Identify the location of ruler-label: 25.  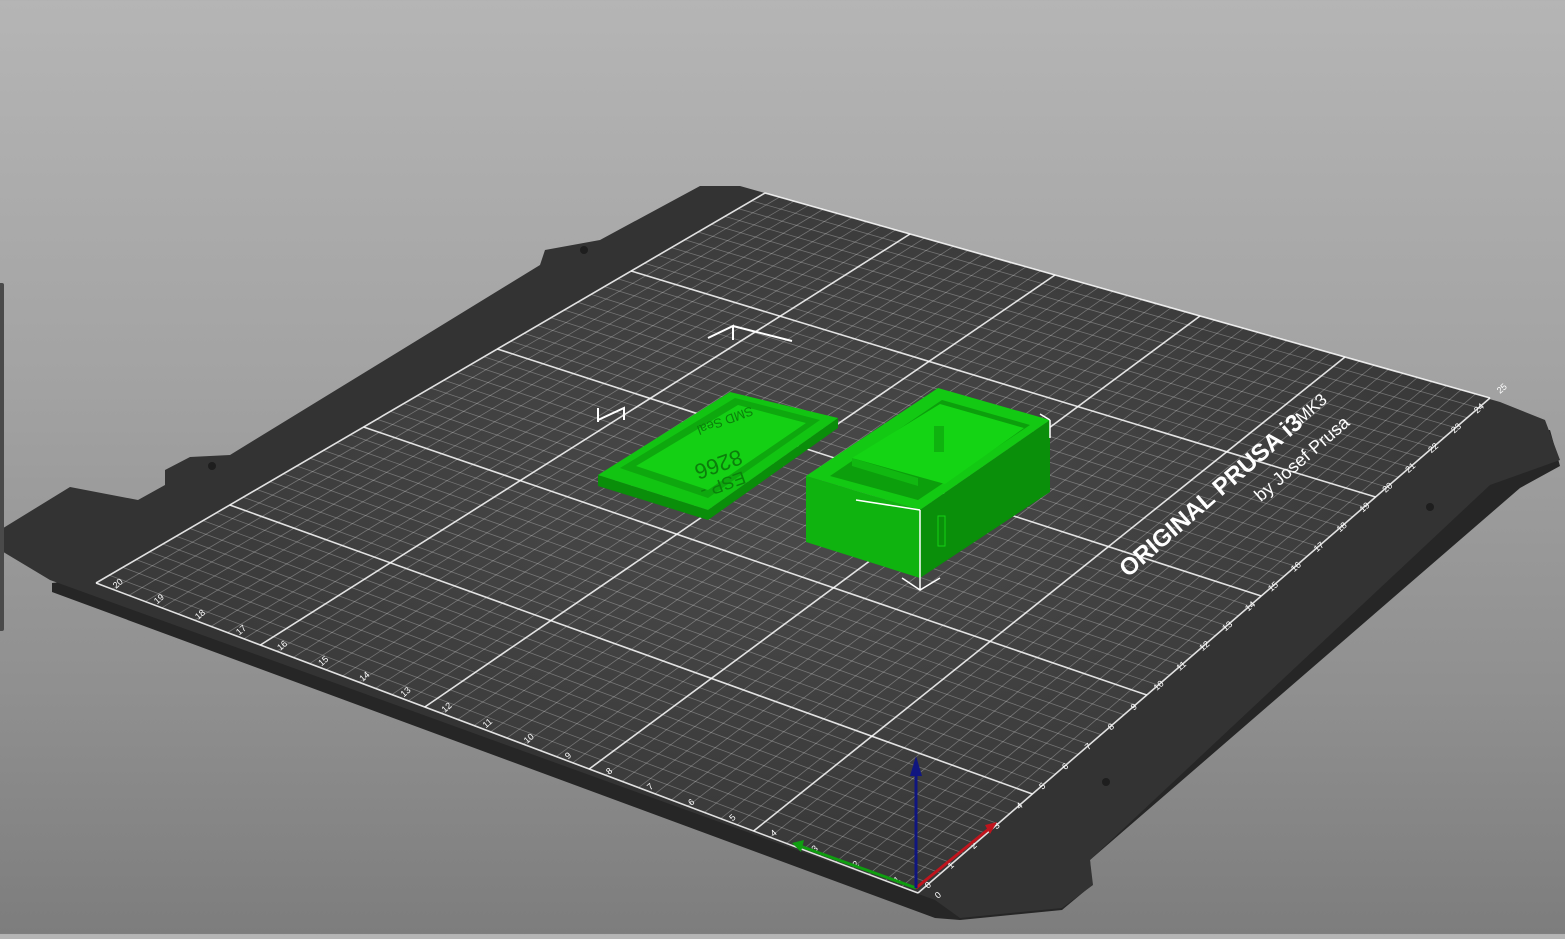
(1502, 388).